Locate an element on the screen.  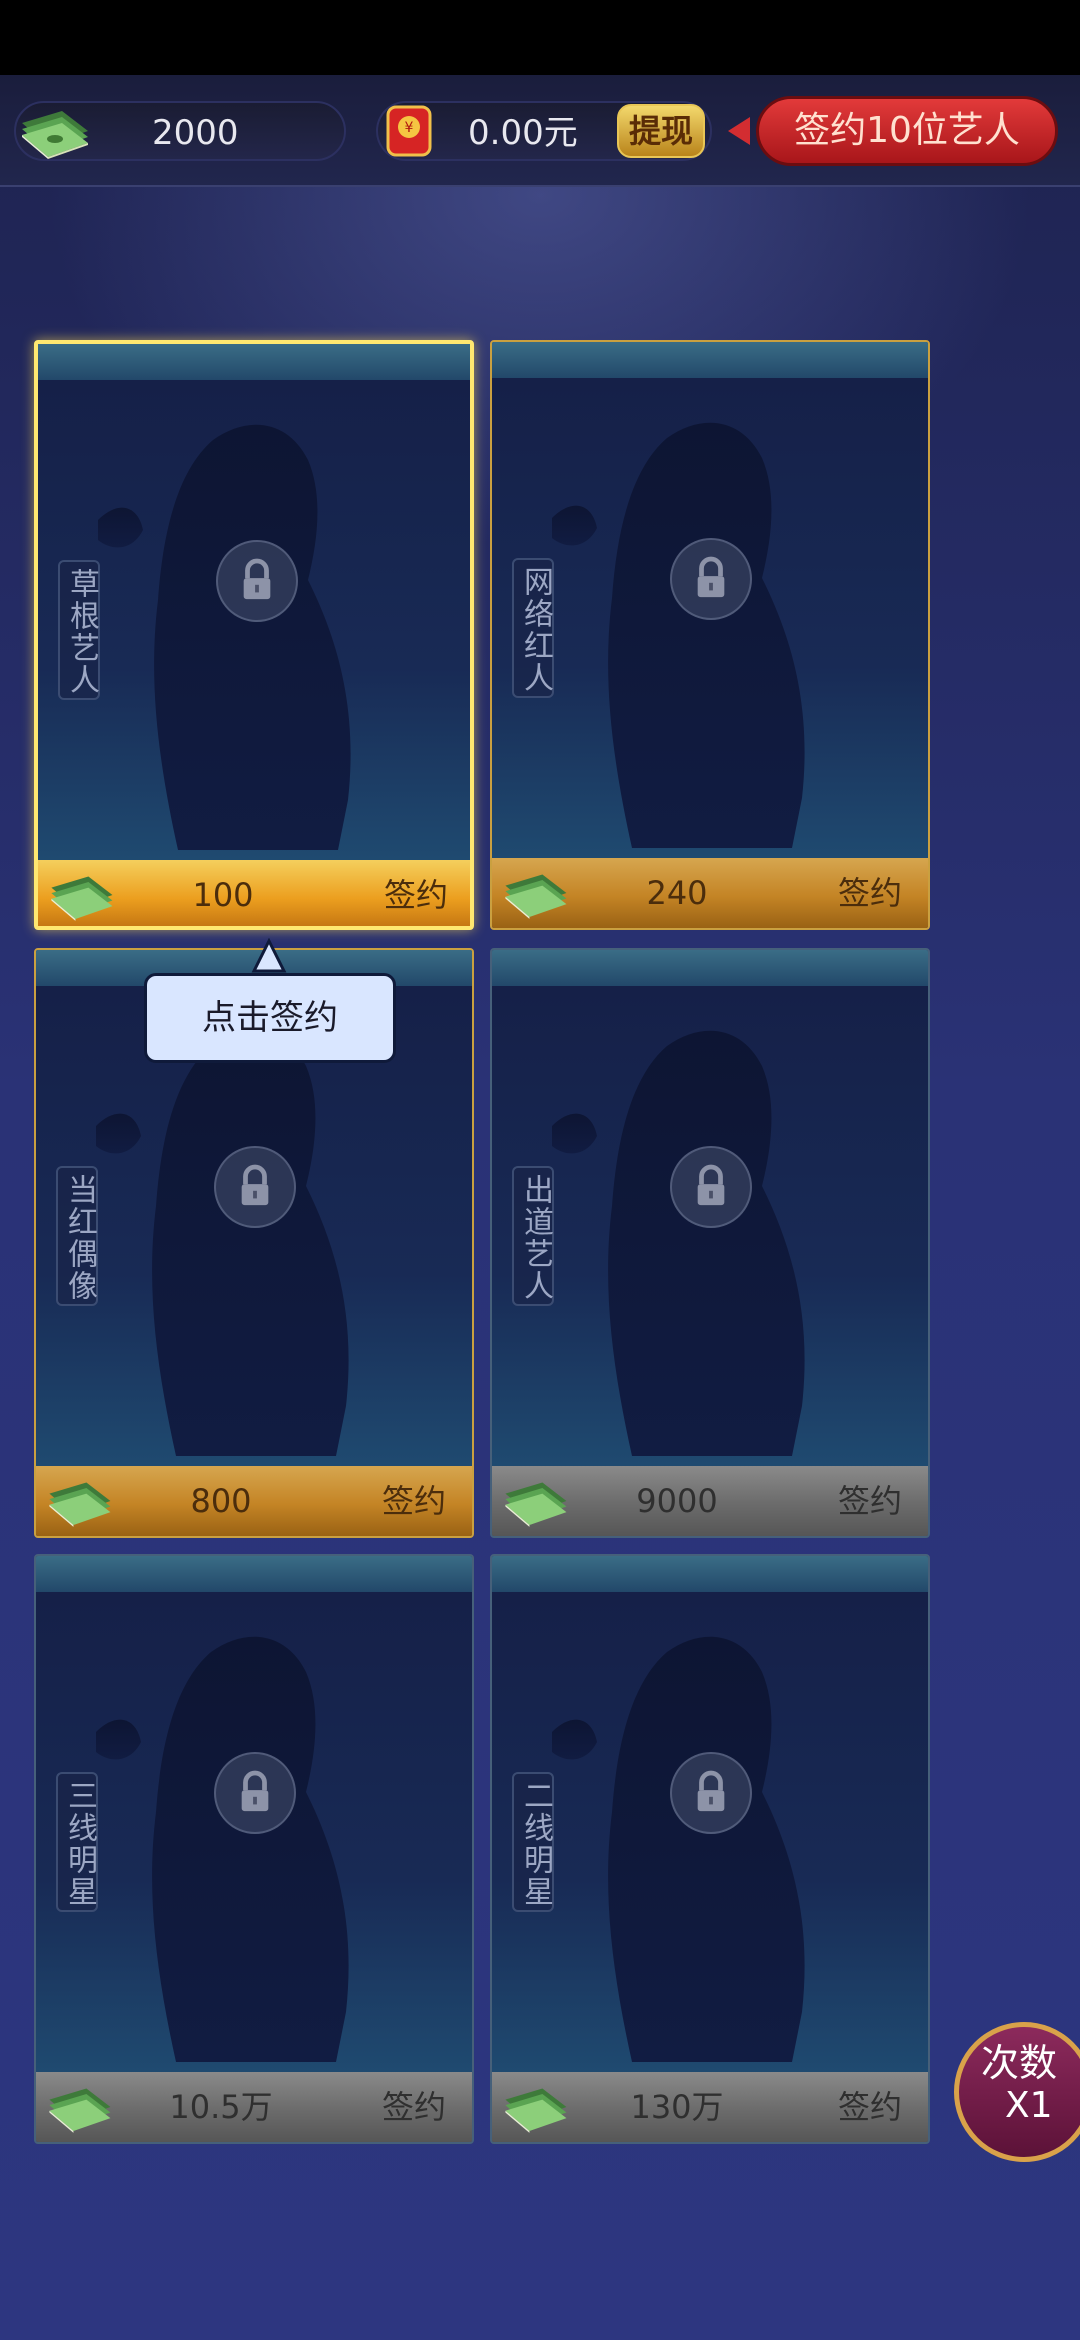
sign-price: 240 is located at coordinates (677, 893).